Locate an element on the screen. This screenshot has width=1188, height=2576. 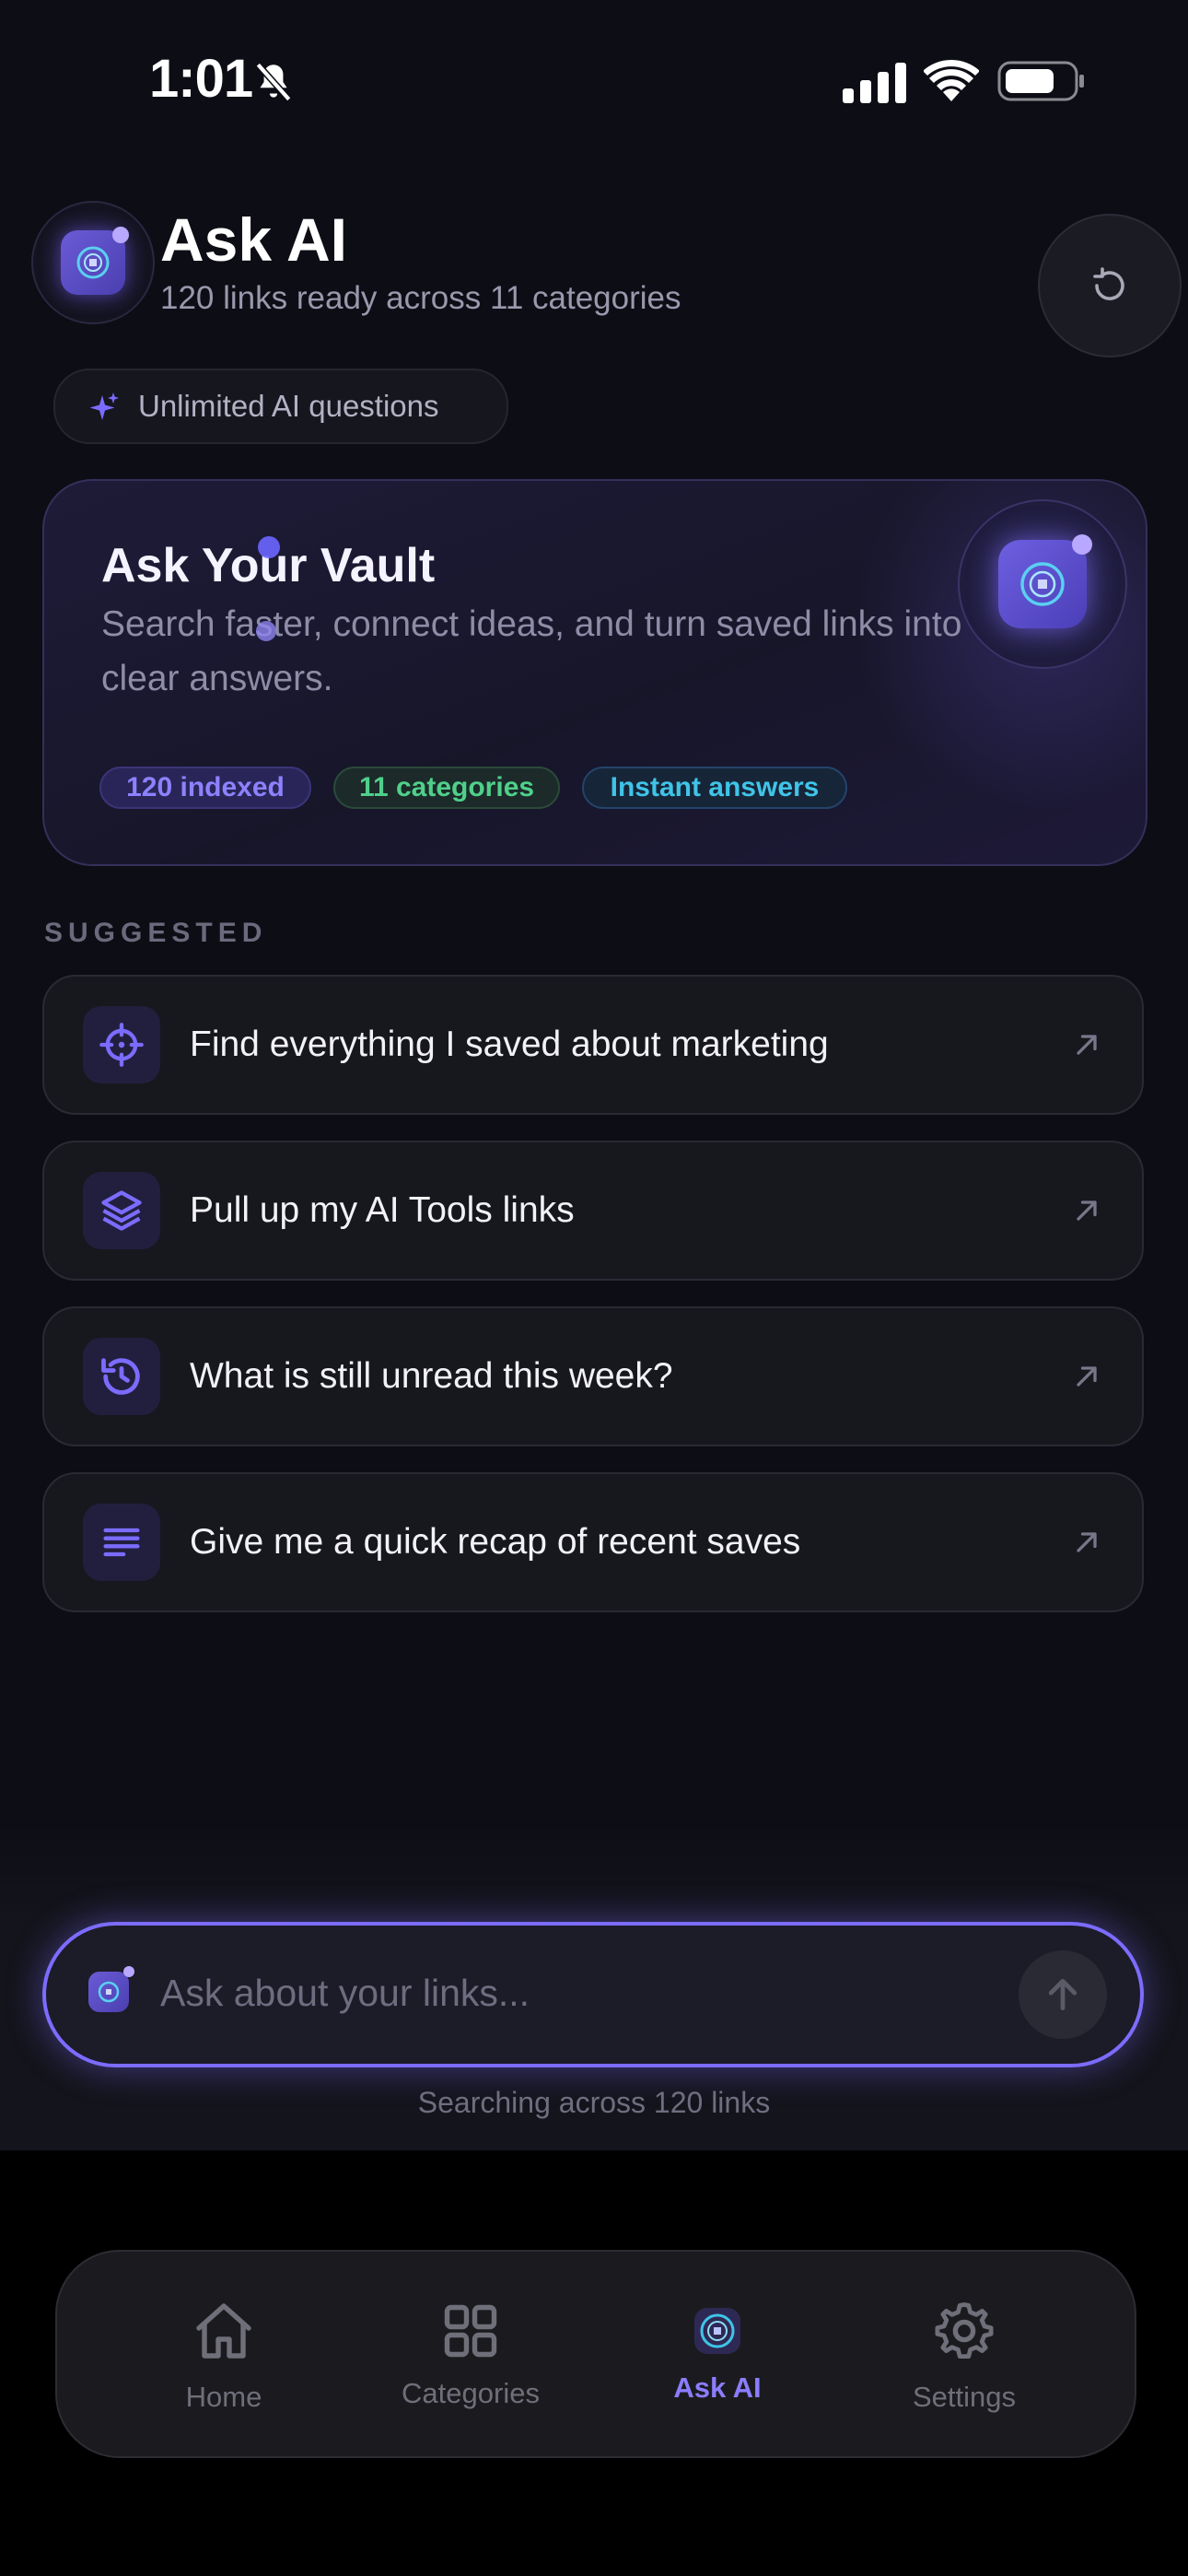
layers-icon is located at coordinates (121, 1210).